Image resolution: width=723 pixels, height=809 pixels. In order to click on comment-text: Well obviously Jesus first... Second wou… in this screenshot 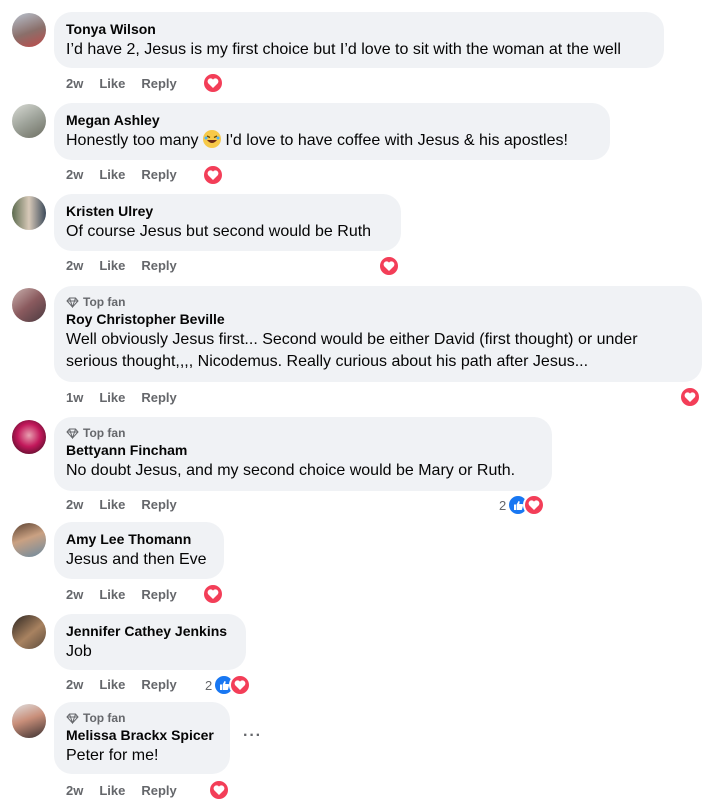, I will do `click(352, 350)`.